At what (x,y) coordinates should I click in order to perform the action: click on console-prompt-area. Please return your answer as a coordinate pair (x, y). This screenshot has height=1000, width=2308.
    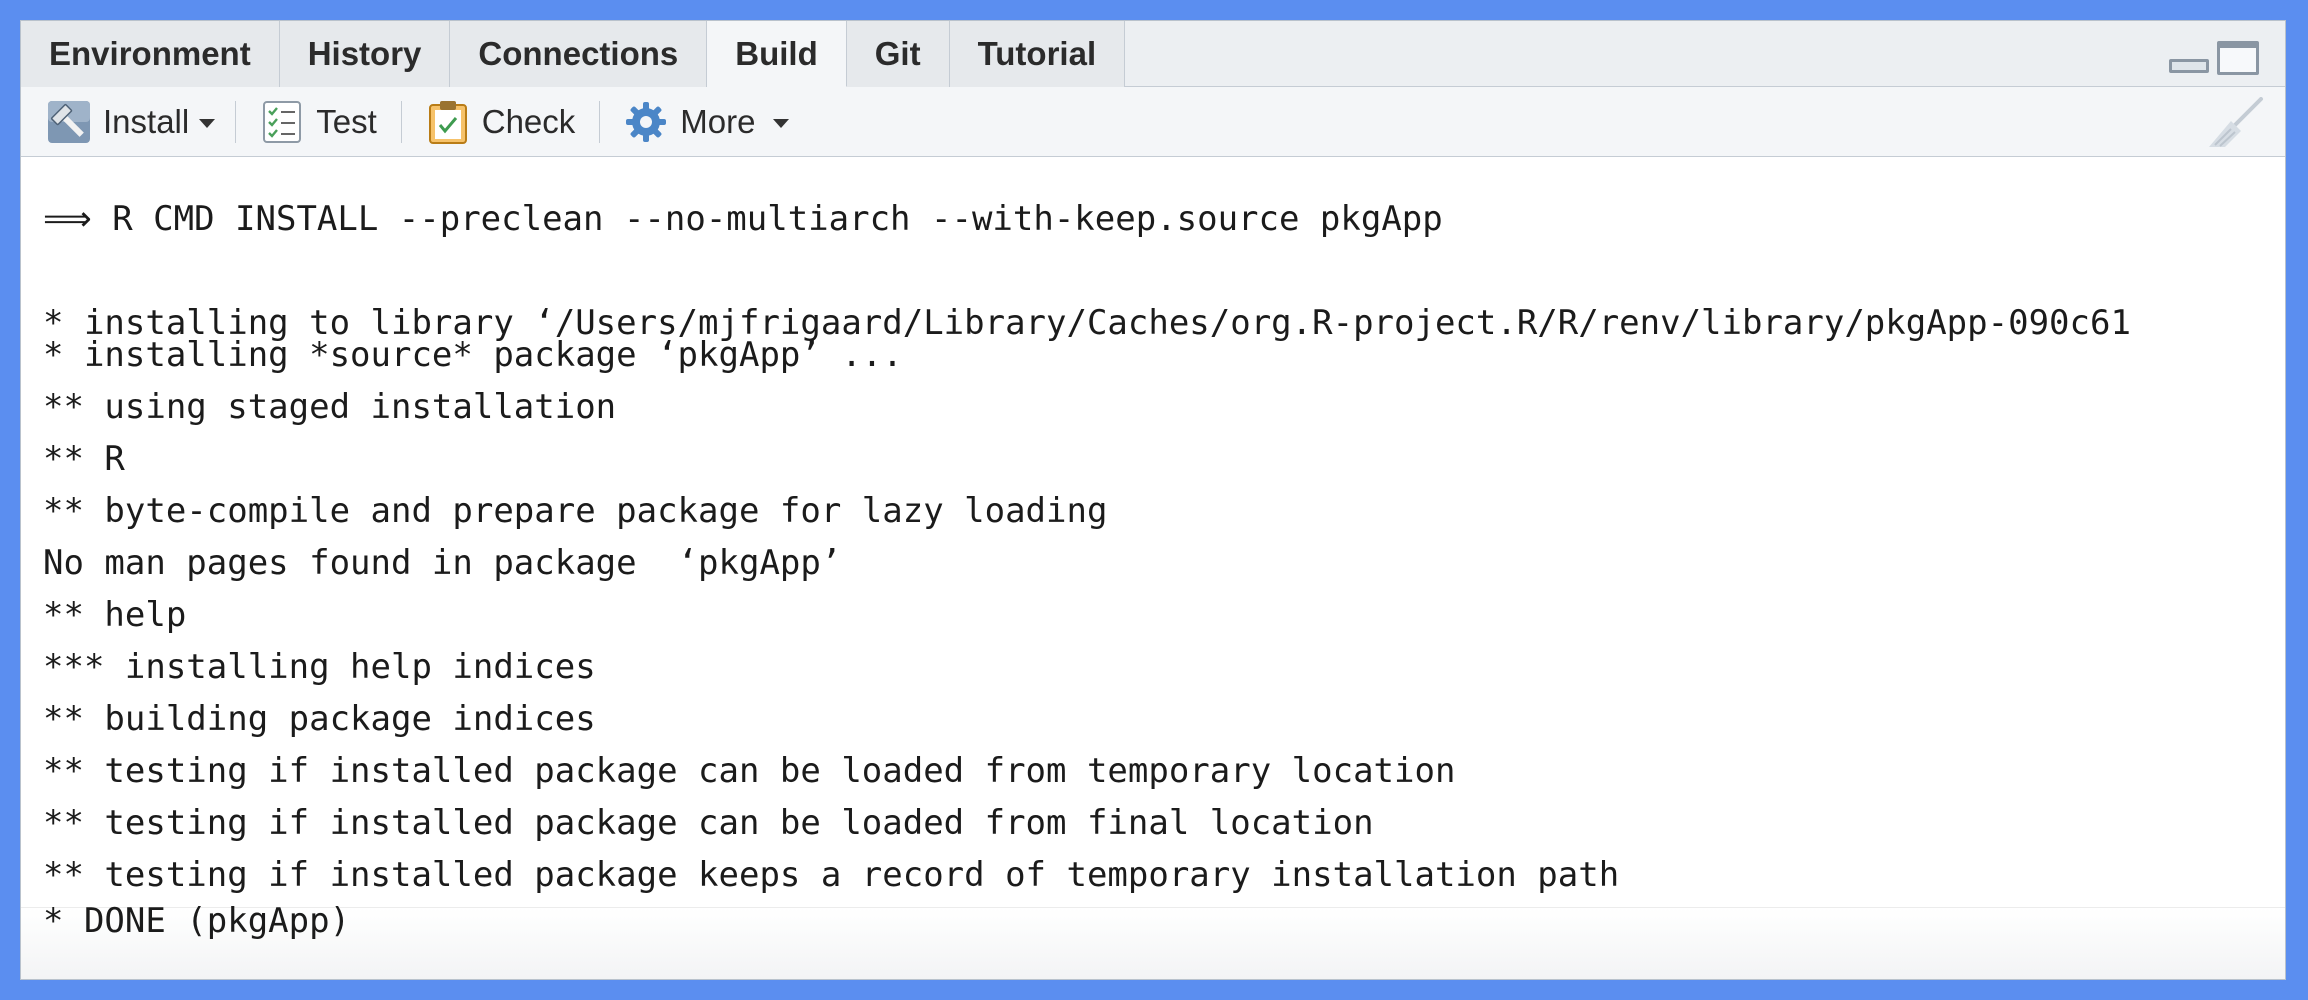
    Looking at the image, I should click on (1153, 943).